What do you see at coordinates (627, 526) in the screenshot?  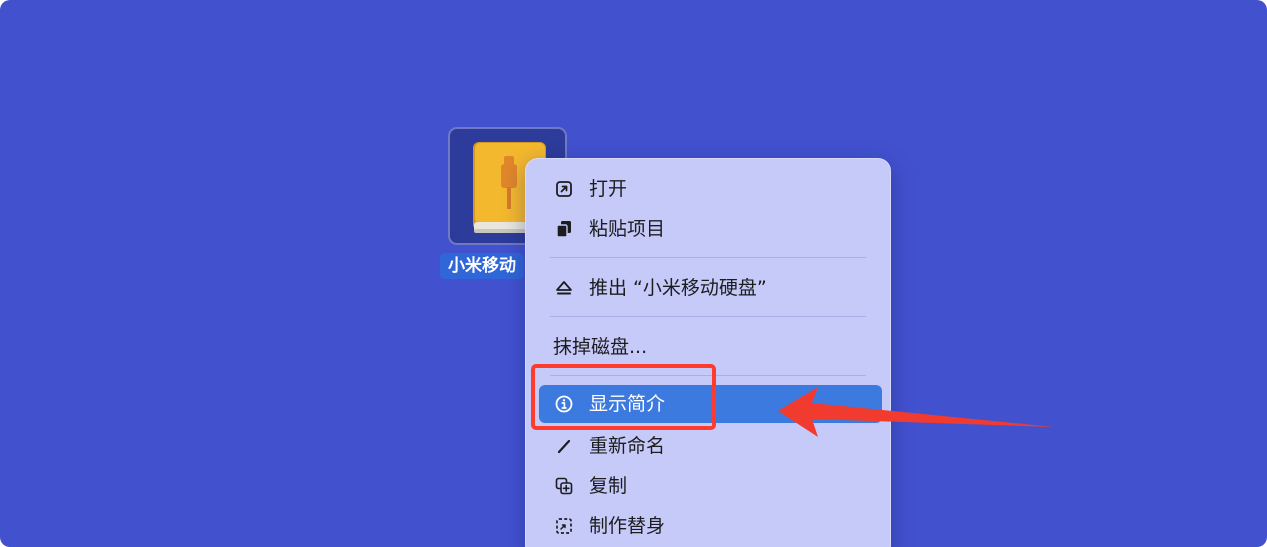 I see `menu-item-label: 制作替身` at bounding box center [627, 526].